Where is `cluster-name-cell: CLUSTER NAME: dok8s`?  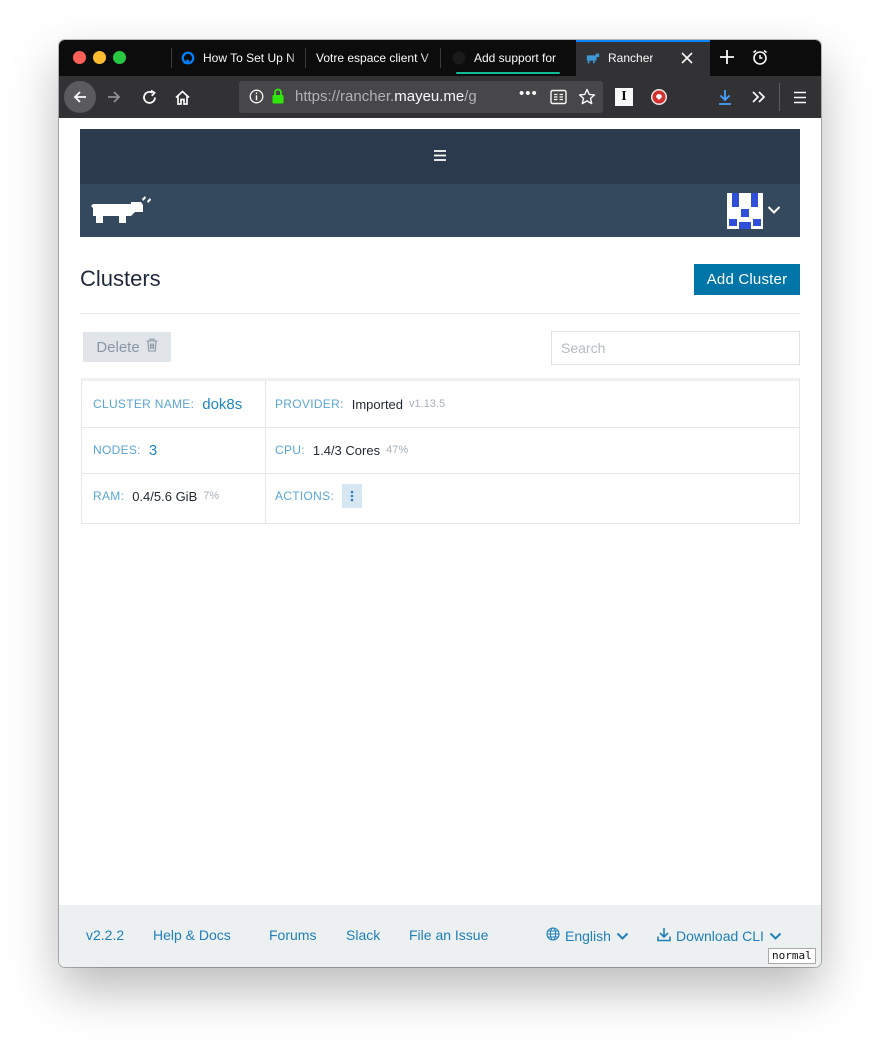
cluster-name-cell: CLUSTER NAME: dok8s is located at coordinates (167, 404).